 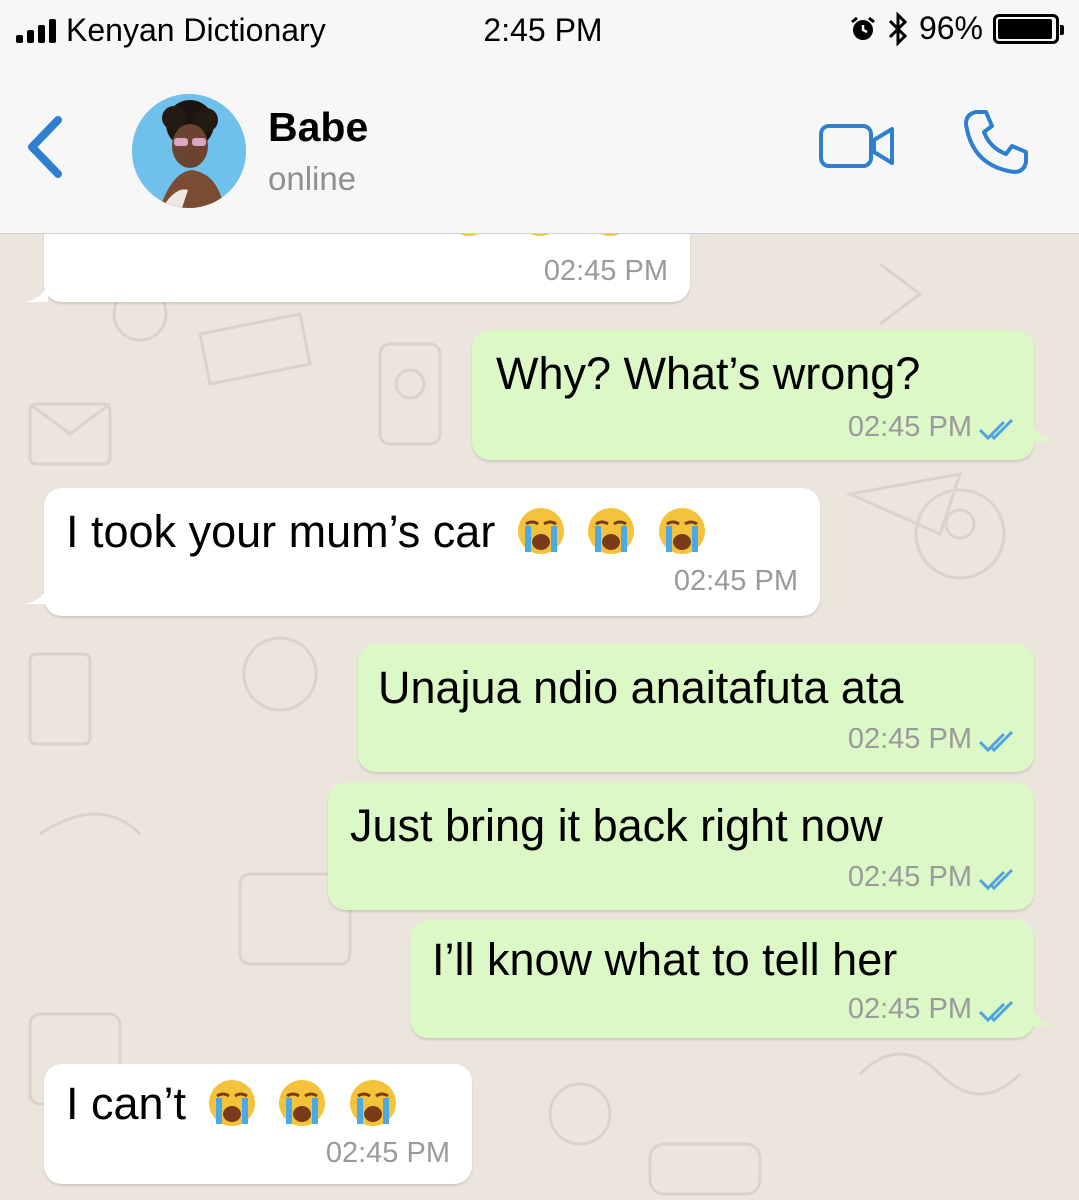 I want to click on avatar, so click(x=189, y=151).